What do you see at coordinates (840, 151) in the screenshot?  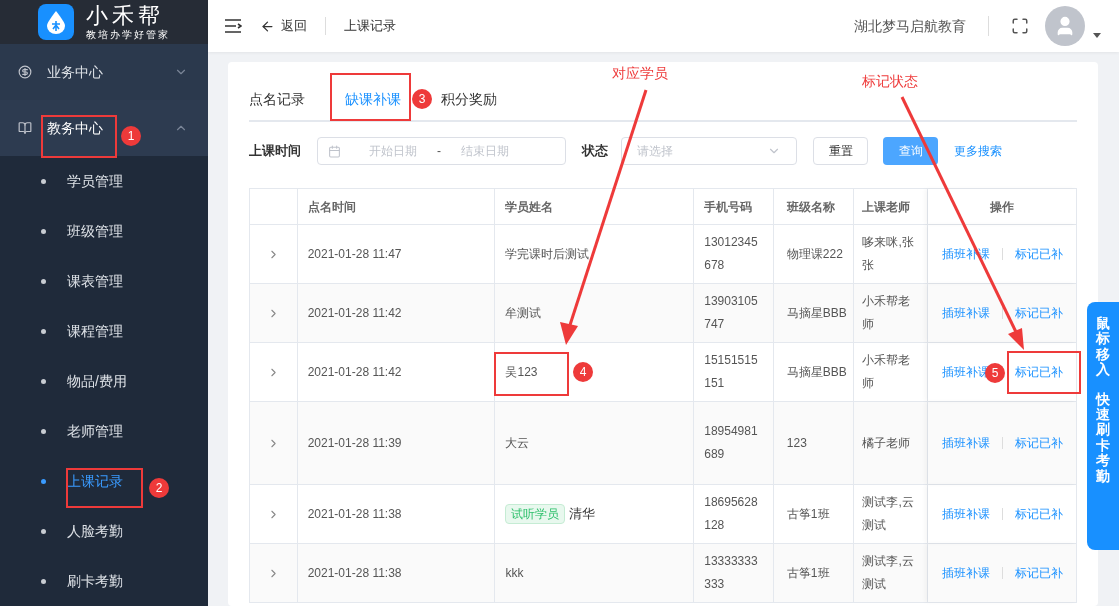 I see `reset-button: 重置` at bounding box center [840, 151].